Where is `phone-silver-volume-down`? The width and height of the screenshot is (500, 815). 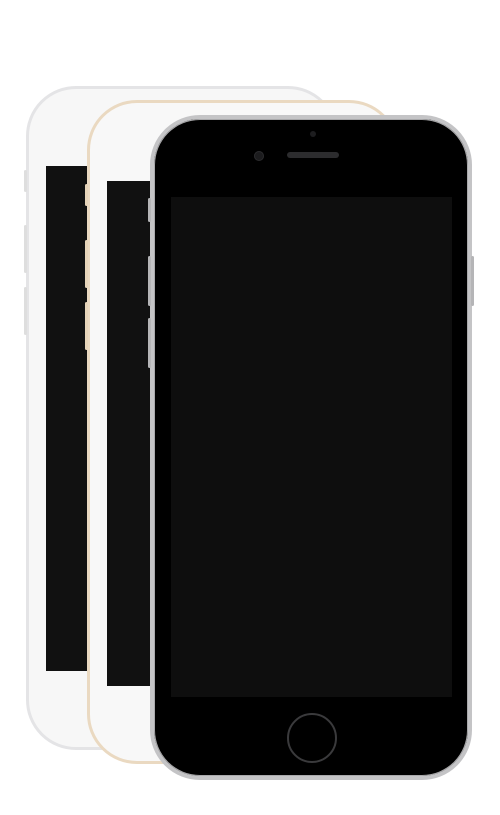
phone-silver-volume-down is located at coordinates (25, 311).